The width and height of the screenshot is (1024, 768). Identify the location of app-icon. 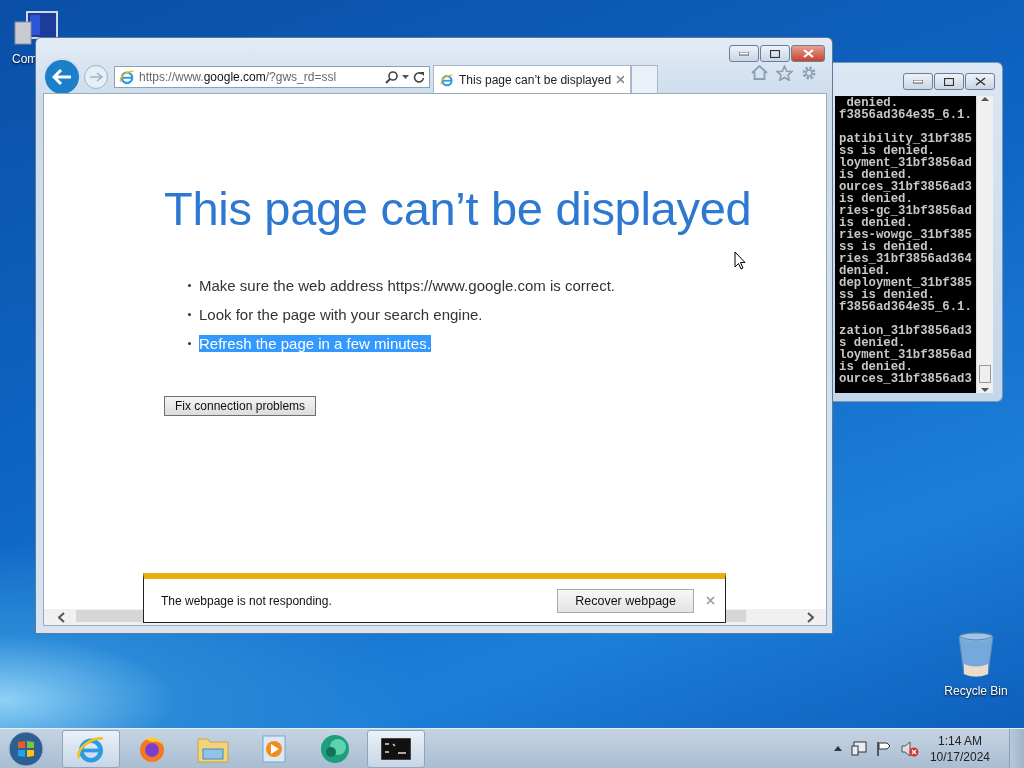
(335, 748).